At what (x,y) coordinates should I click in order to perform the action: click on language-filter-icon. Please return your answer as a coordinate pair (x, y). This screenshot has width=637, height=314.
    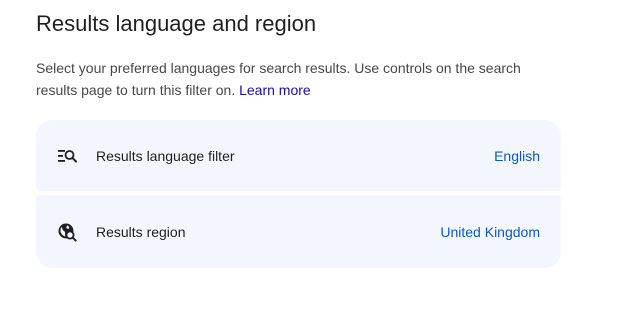
    Looking at the image, I should click on (67, 156).